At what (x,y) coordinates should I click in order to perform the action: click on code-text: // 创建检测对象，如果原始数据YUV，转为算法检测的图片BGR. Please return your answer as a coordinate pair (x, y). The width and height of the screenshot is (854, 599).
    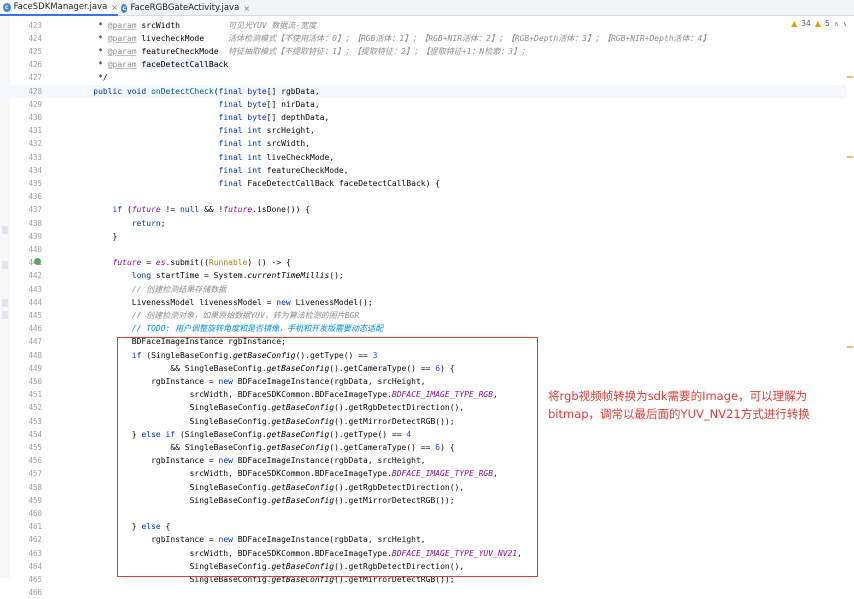
    Looking at the image, I should click on (216, 315).